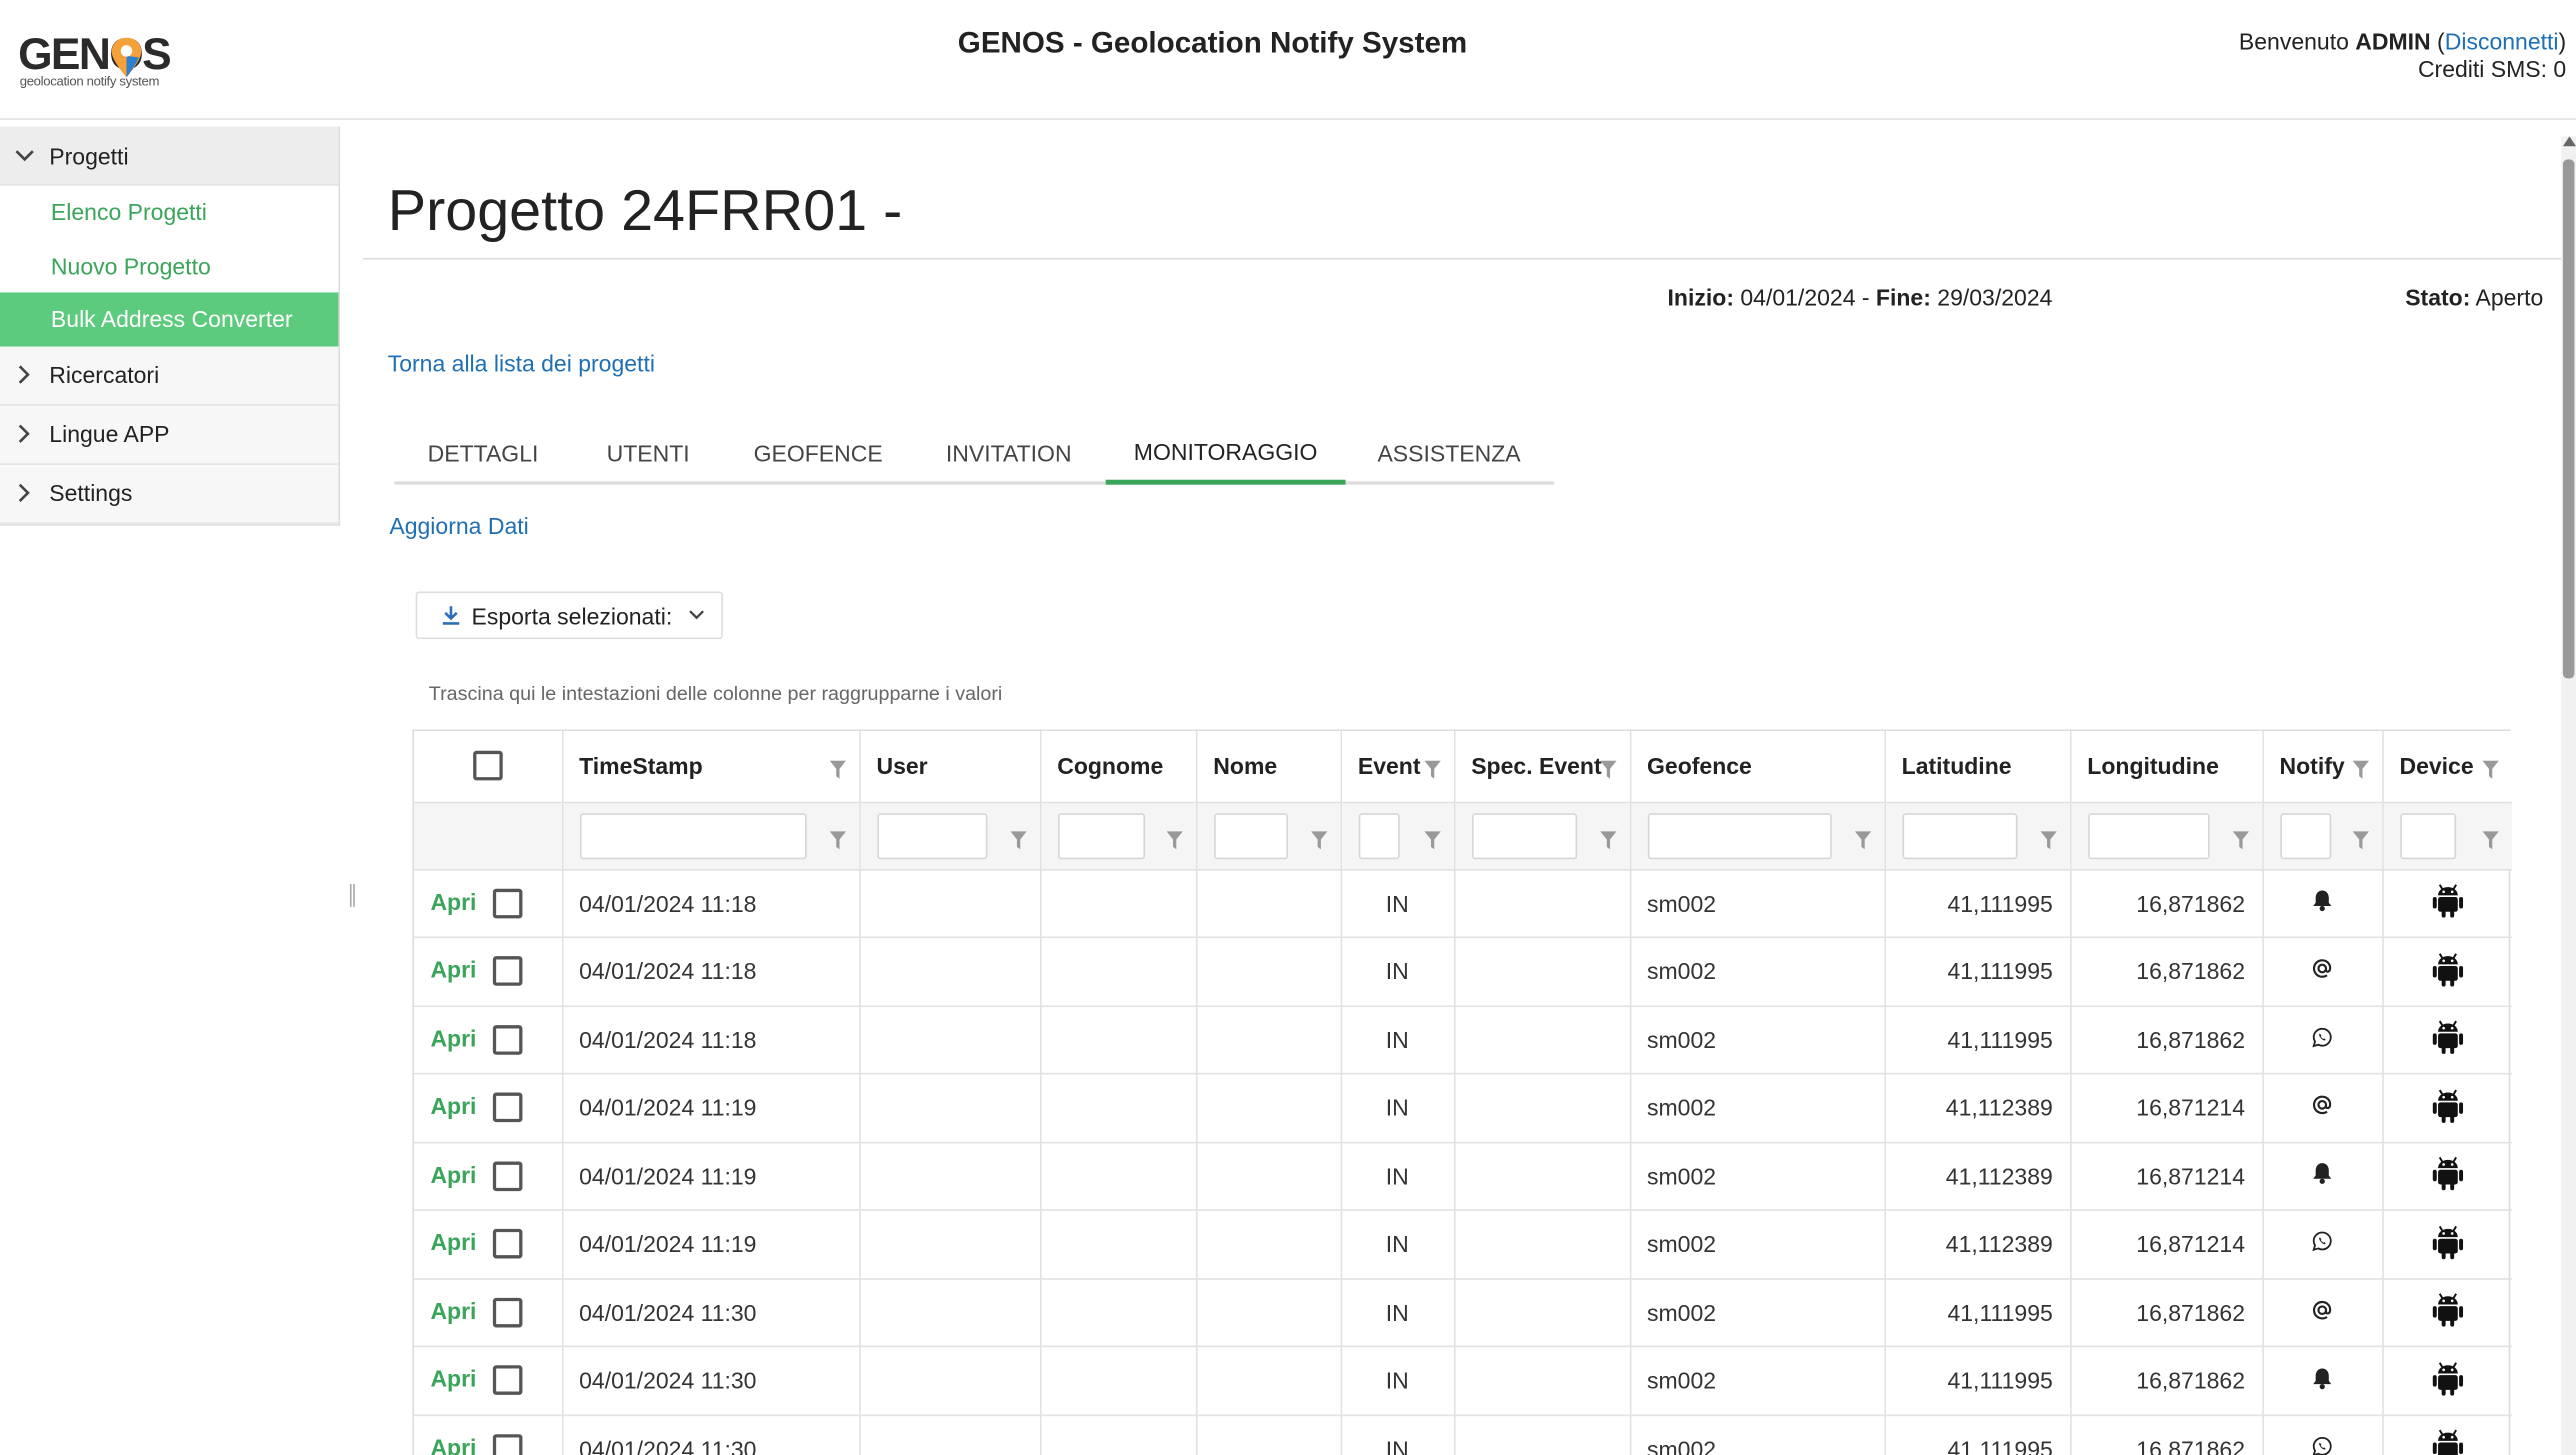 This screenshot has height=1455, width=2576. What do you see at coordinates (482, 453) in the screenshot?
I see `tab-dettagli: DETTAGLI` at bounding box center [482, 453].